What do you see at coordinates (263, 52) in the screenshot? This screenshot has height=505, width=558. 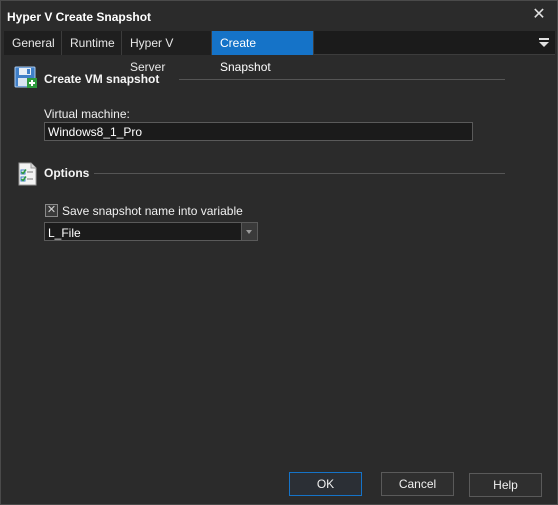 I see `tab-create-snapshot: Create Snapshot` at bounding box center [263, 52].